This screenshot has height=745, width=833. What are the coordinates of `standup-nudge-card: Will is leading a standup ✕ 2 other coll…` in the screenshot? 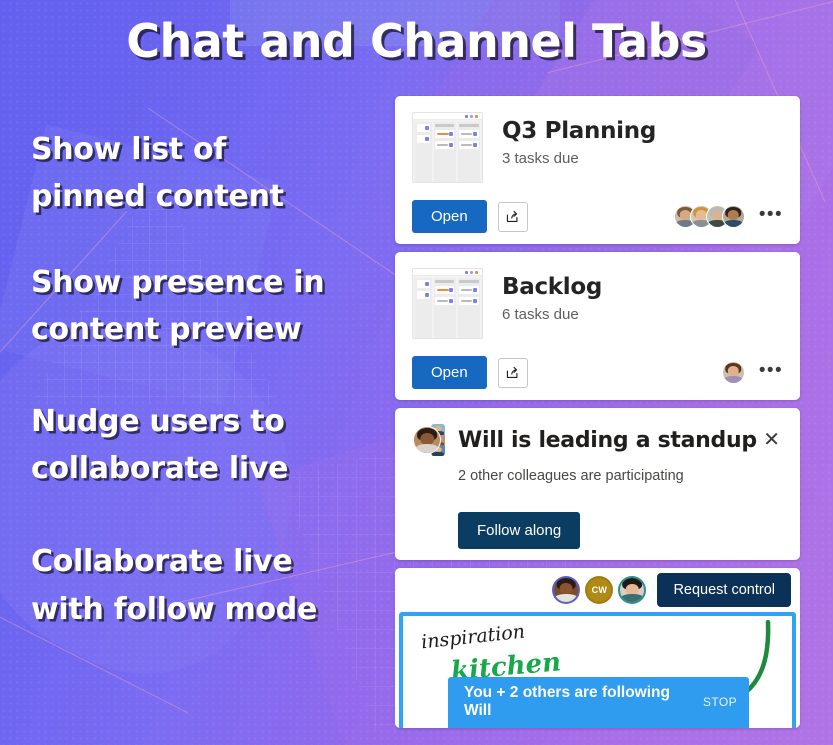 It's located at (597, 484).